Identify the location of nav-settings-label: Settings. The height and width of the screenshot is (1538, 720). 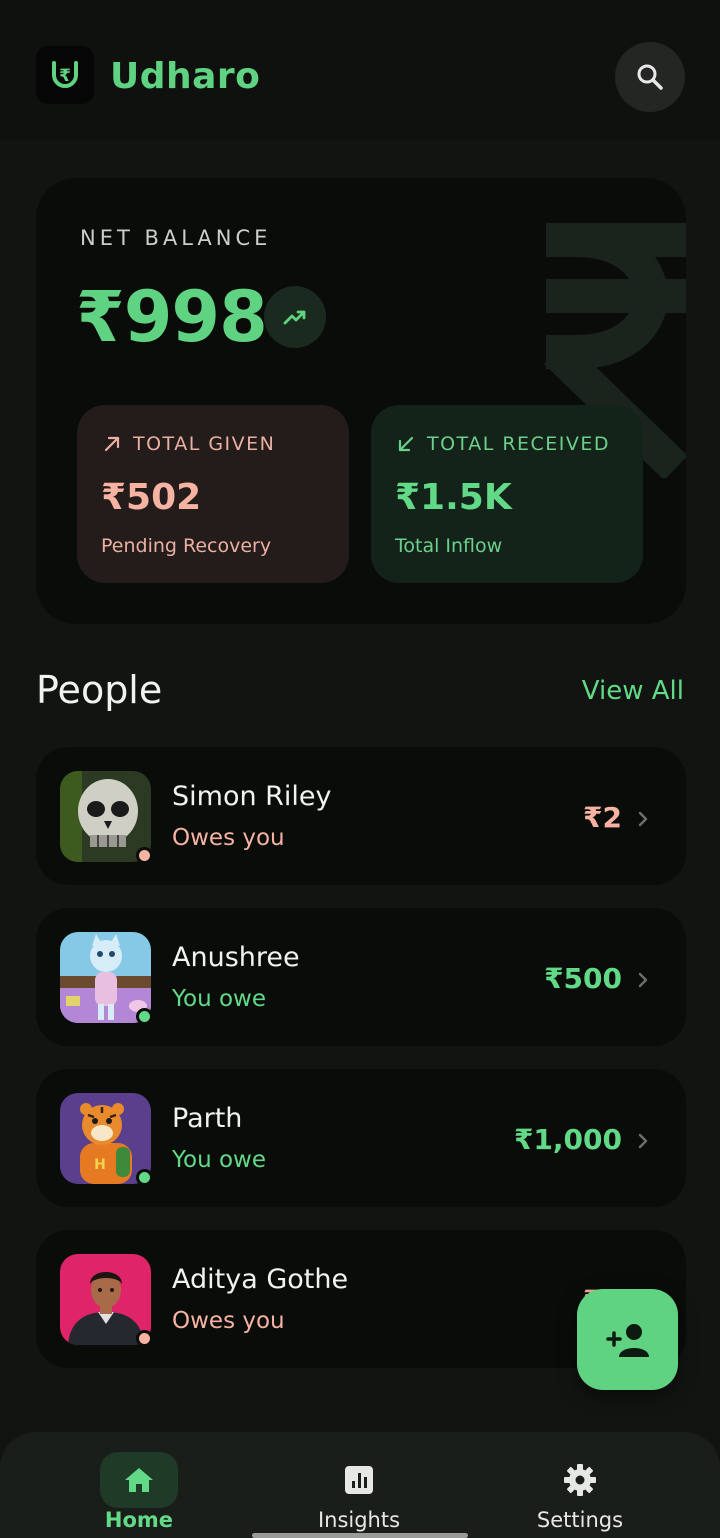
(580, 1520).